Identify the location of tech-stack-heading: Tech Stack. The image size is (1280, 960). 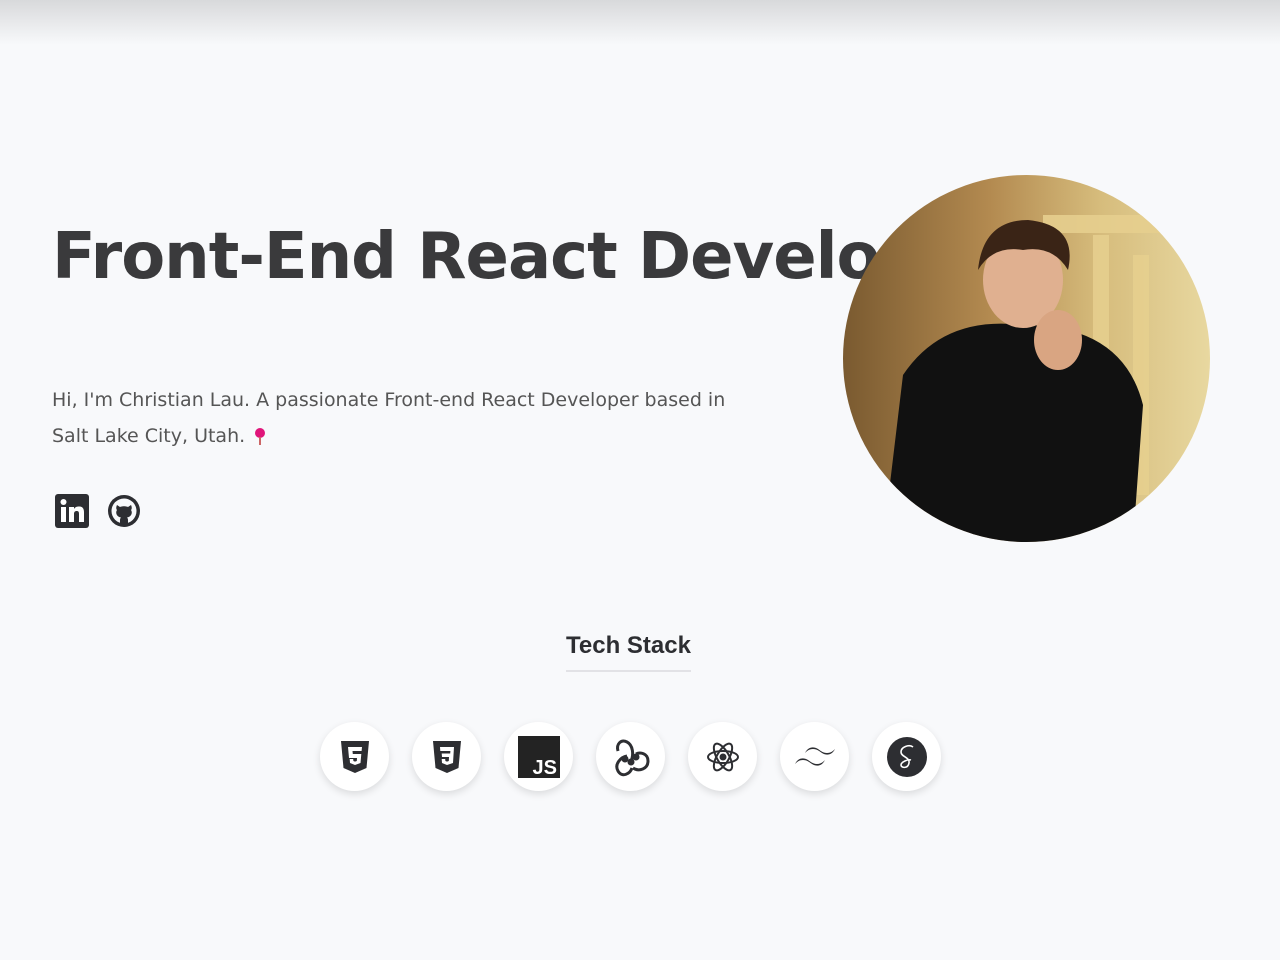
(628, 652).